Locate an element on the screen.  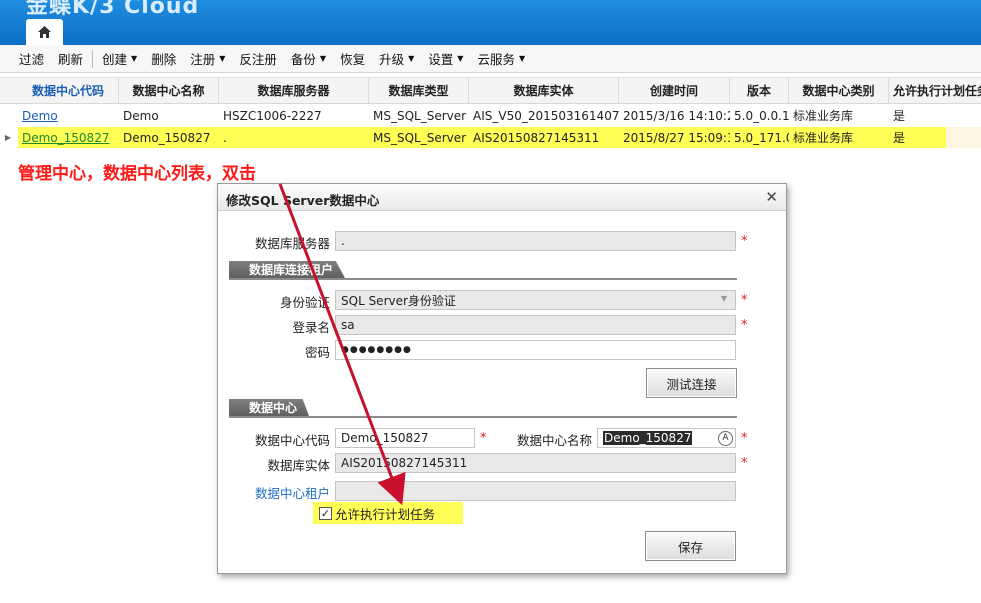
row-db-entity: AIS_V50_20150316140718 is located at coordinates (546, 115).